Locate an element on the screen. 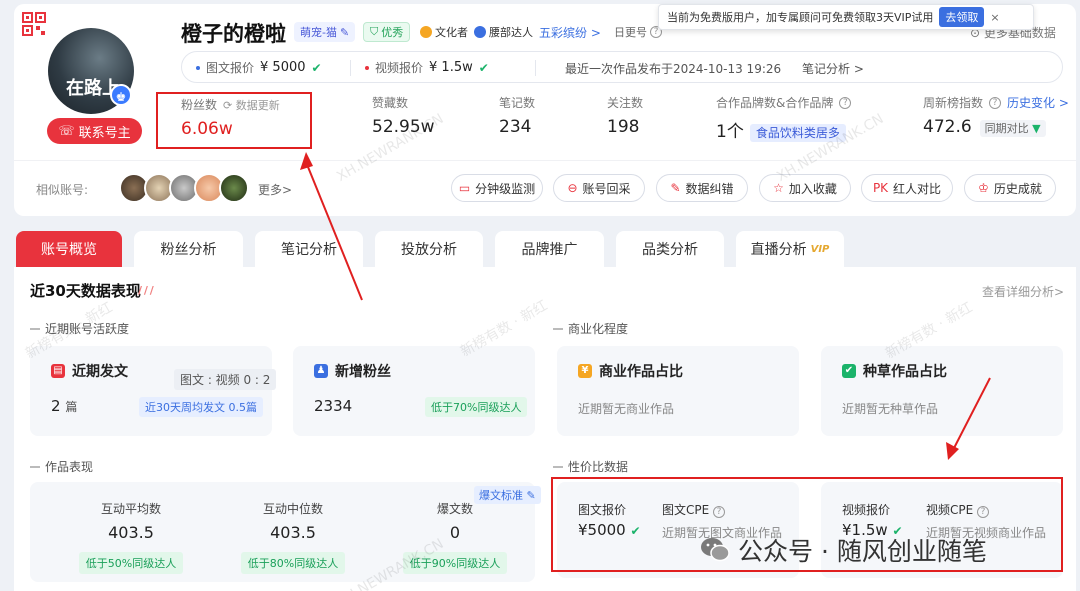  wechat-account-watermark: 公众号 · 随风创业随笔 is located at coordinates (843, 550).